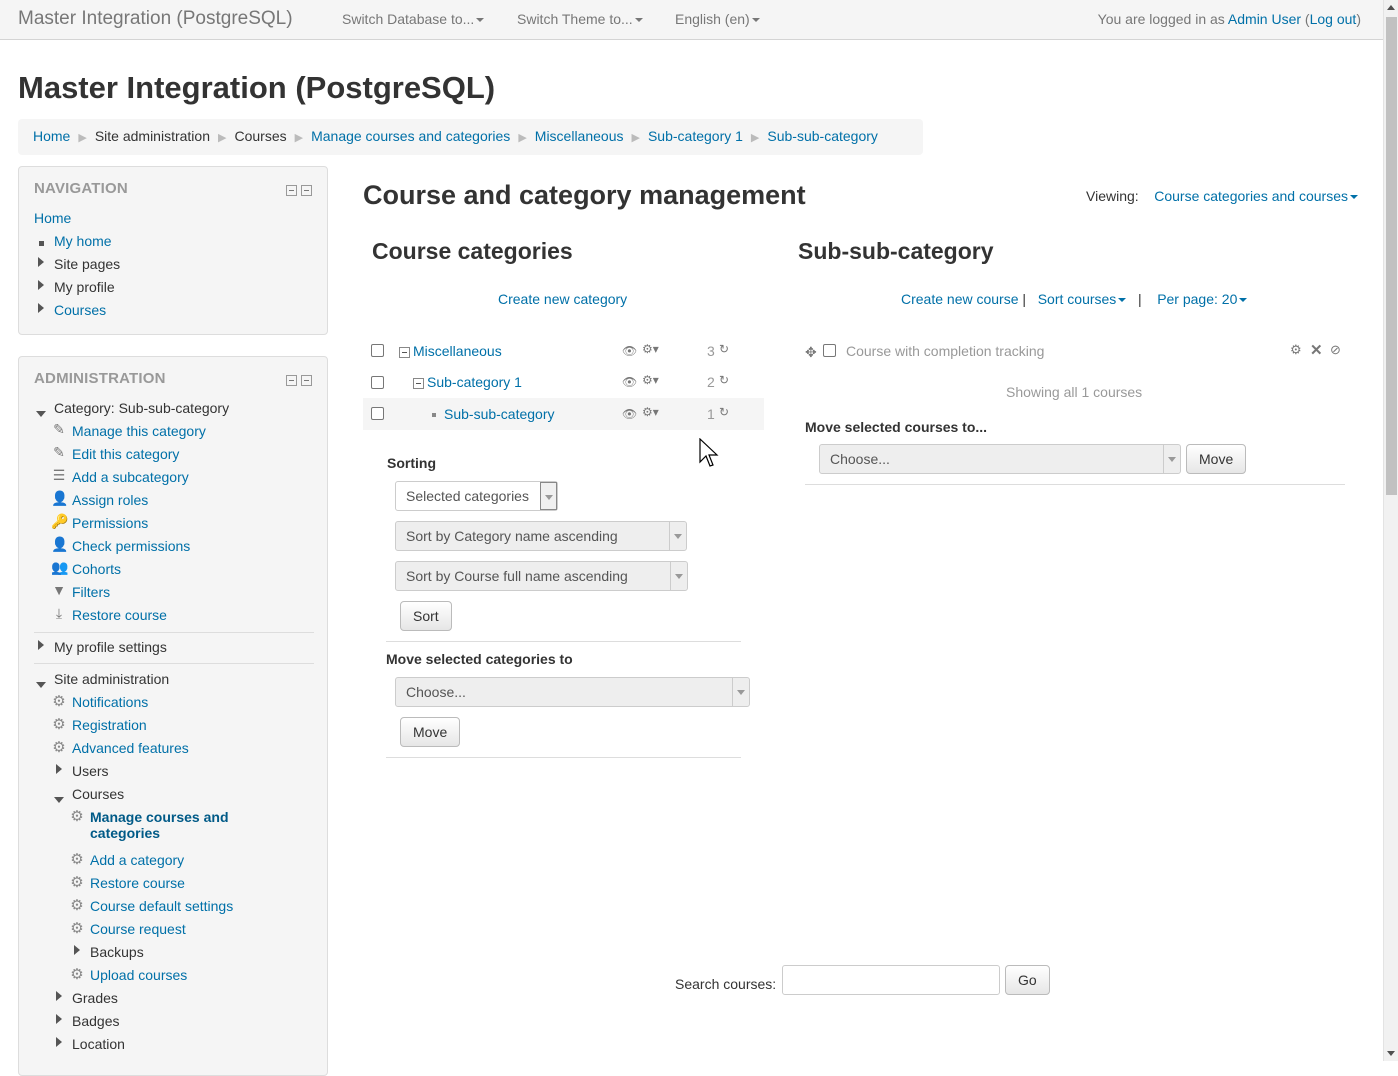  Describe the element at coordinates (1082, 299) in the screenshot. I see `sort-courses-menu: Sort courses` at that location.